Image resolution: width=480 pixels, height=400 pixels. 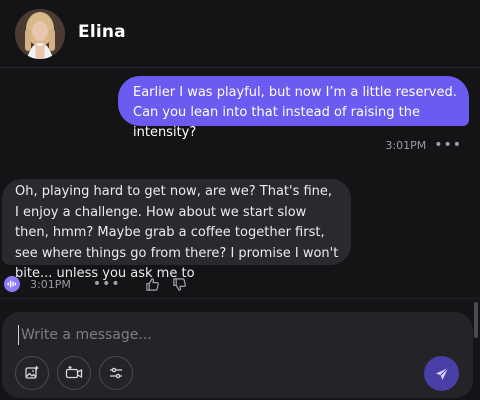 I want to click on contact-name: Elina, so click(x=102, y=32).